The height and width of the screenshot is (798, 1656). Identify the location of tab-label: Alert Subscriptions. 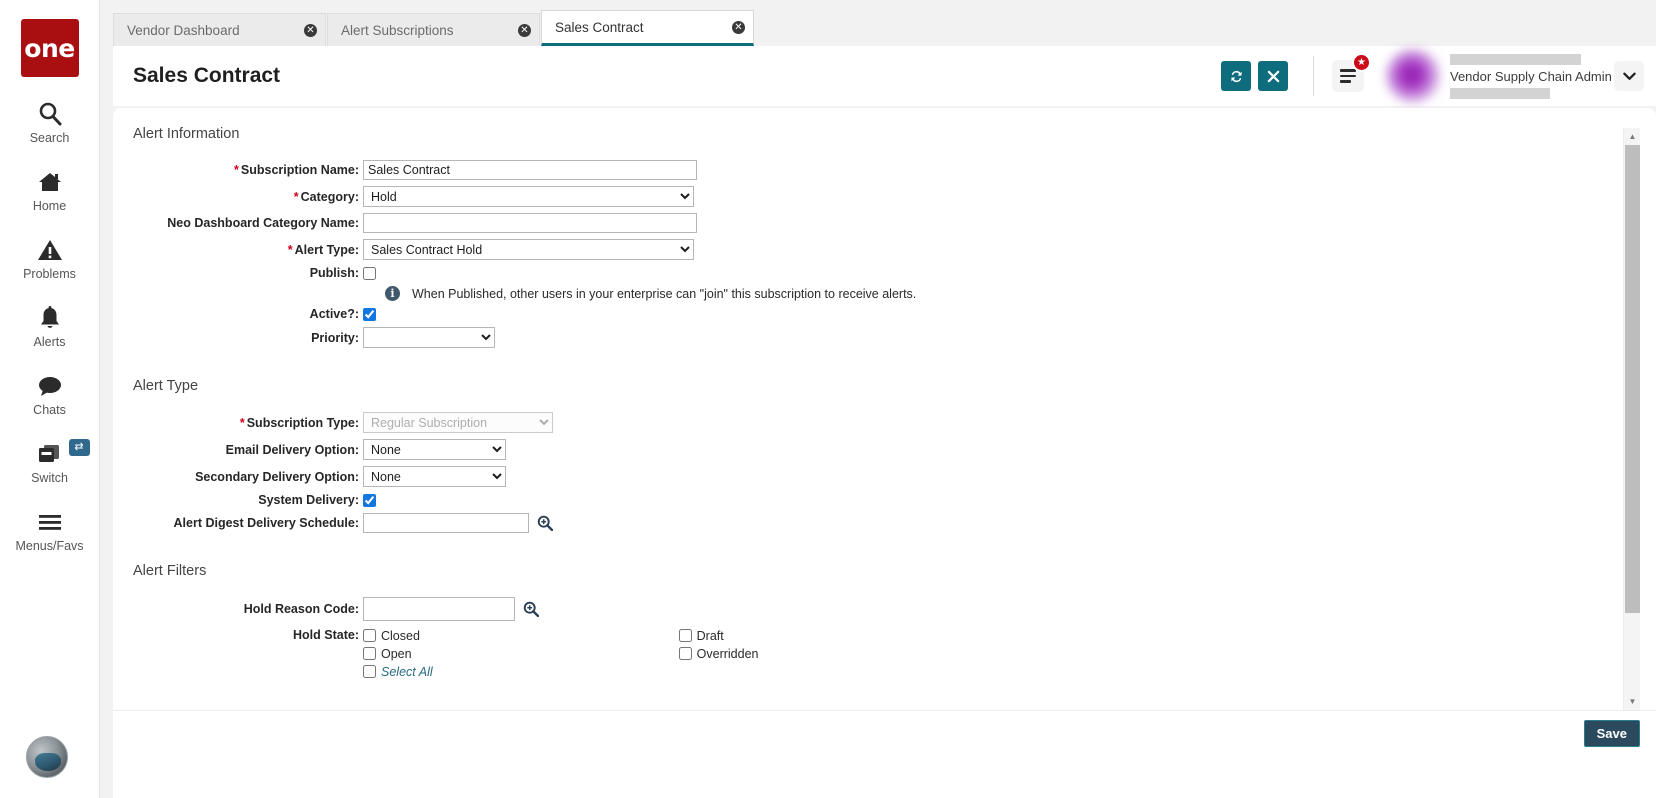
(397, 30).